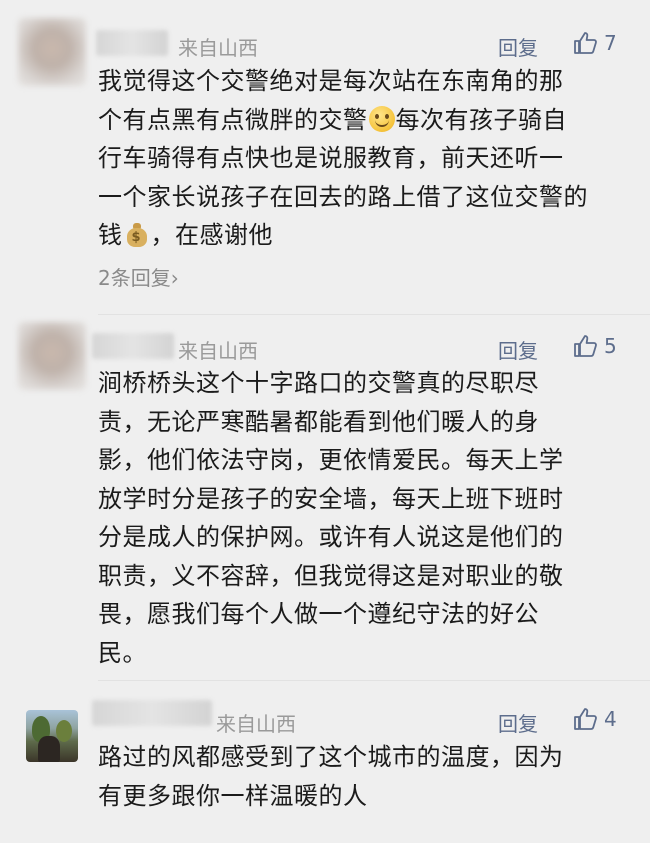 Image resolution: width=650 pixels, height=843 pixels. Describe the element at coordinates (318, 614) in the screenshot. I see `text-line: 畏，愿我们每个人做一个遵纪守法的好公` at that location.